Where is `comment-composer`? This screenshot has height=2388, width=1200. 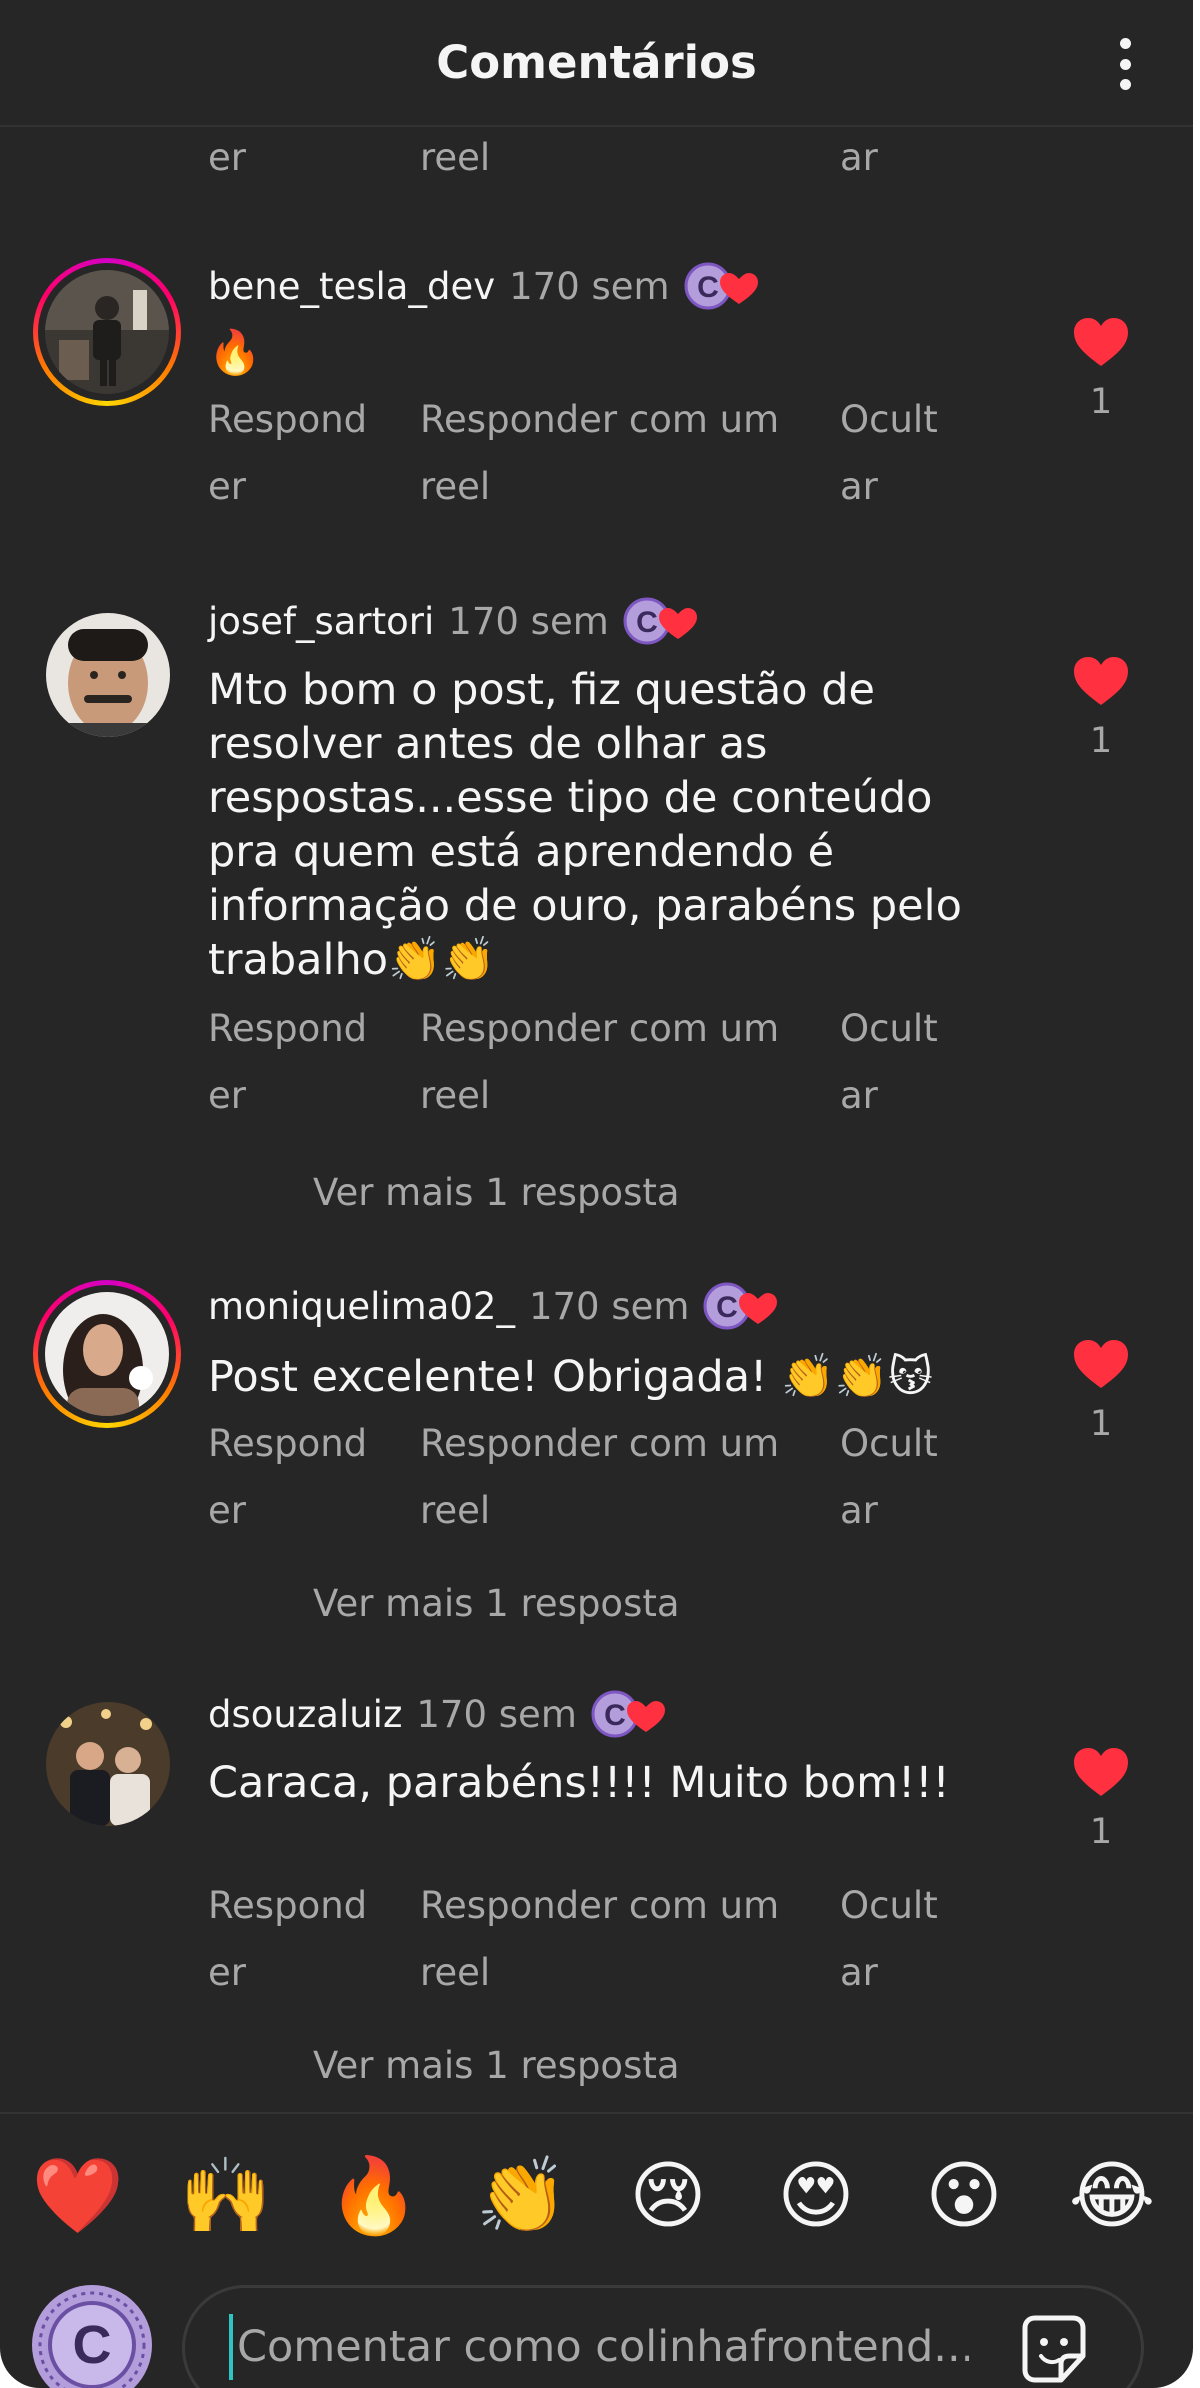
comment-composer is located at coordinates (663, 2336).